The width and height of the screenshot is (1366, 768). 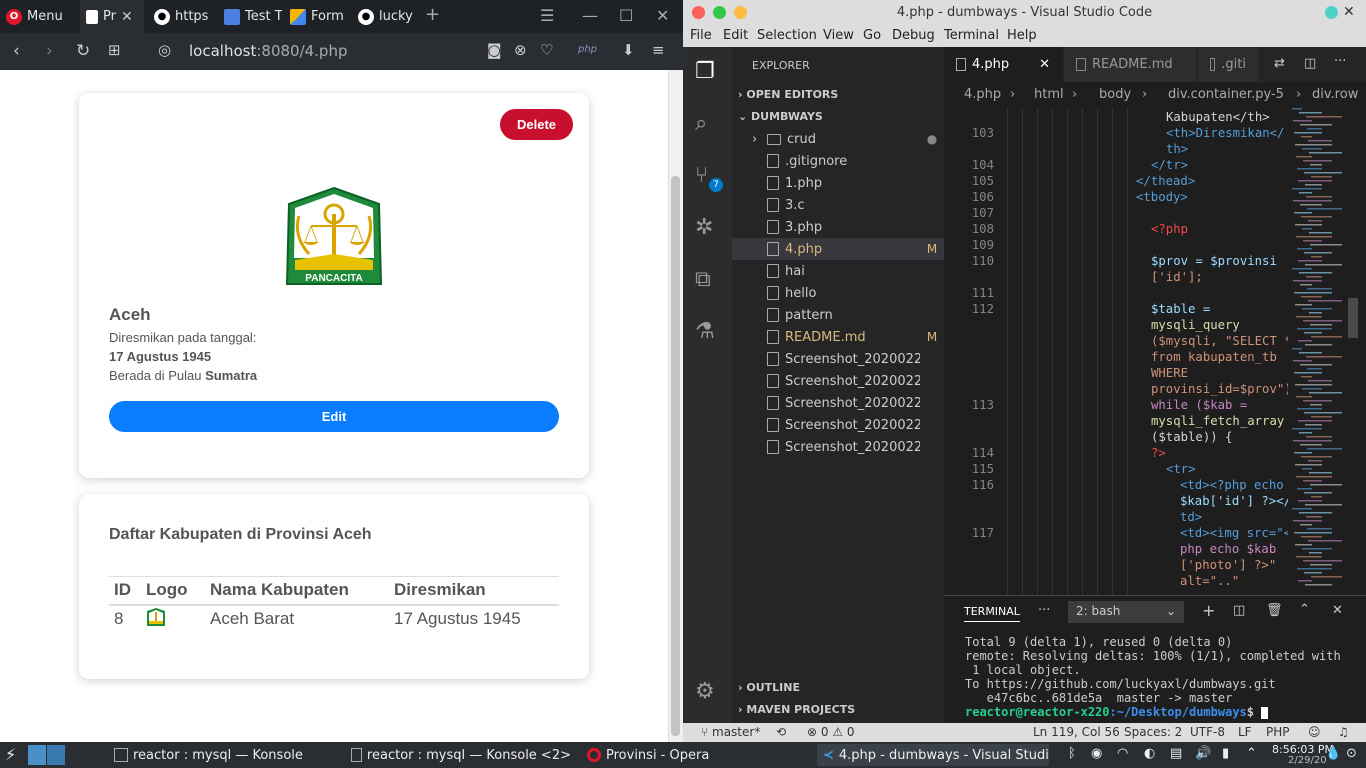 I want to click on trash-icon: 🗑, so click(x=1274, y=610).